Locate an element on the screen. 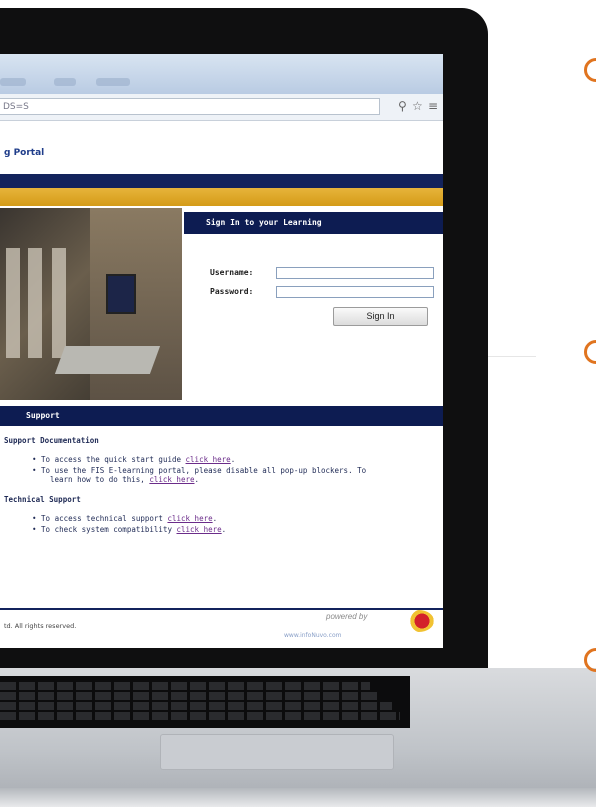 This screenshot has width=596, height=807. lobby-photo is located at coordinates (91, 304).